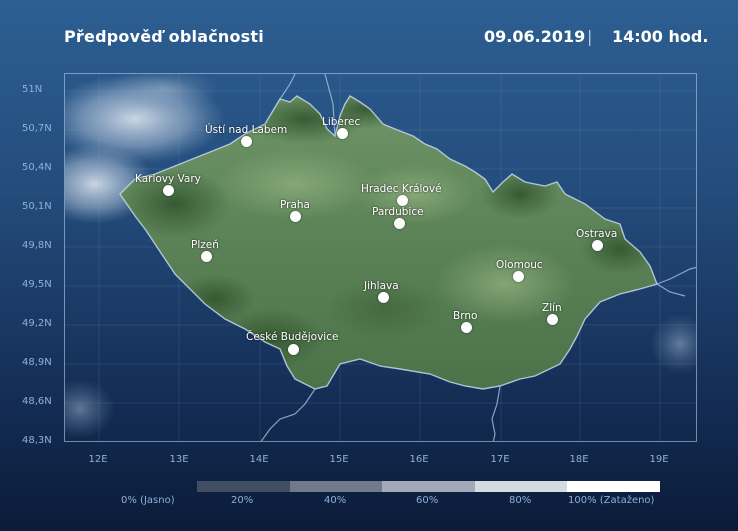  I want to click on city-label-olomouc: Olomouc, so click(519, 265).